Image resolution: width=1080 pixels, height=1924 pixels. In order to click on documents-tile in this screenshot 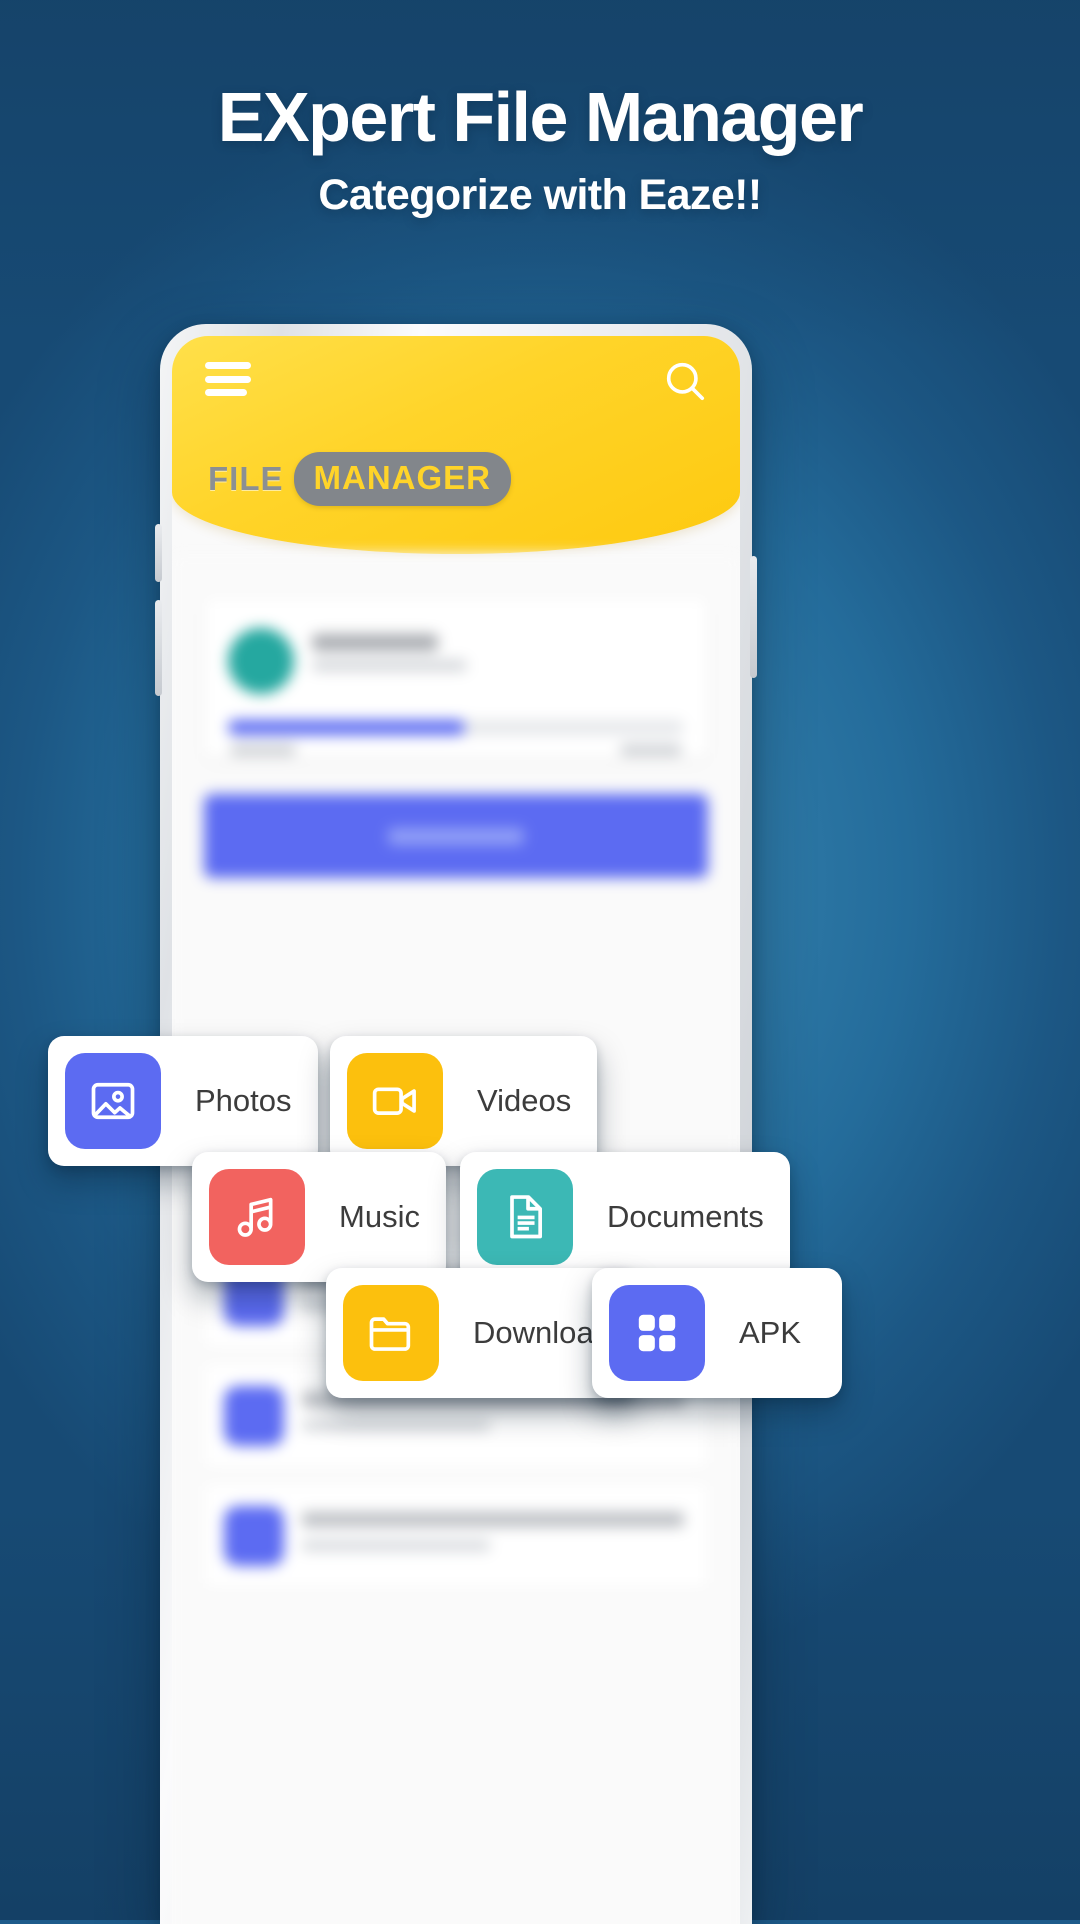, I will do `click(525, 1217)`.